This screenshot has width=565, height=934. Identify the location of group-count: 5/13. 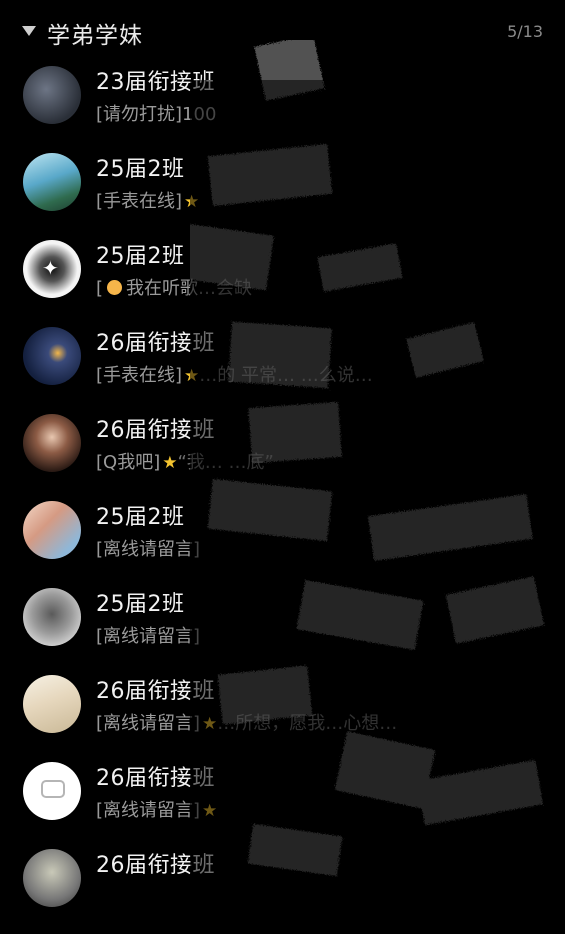
(525, 31).